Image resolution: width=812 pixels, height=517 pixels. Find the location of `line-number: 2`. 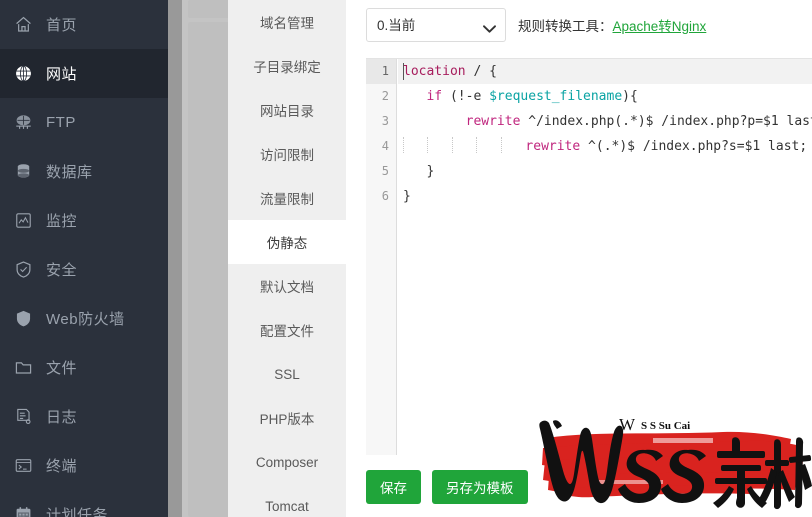

line-number: 2 is located at coordinates (385, 96).